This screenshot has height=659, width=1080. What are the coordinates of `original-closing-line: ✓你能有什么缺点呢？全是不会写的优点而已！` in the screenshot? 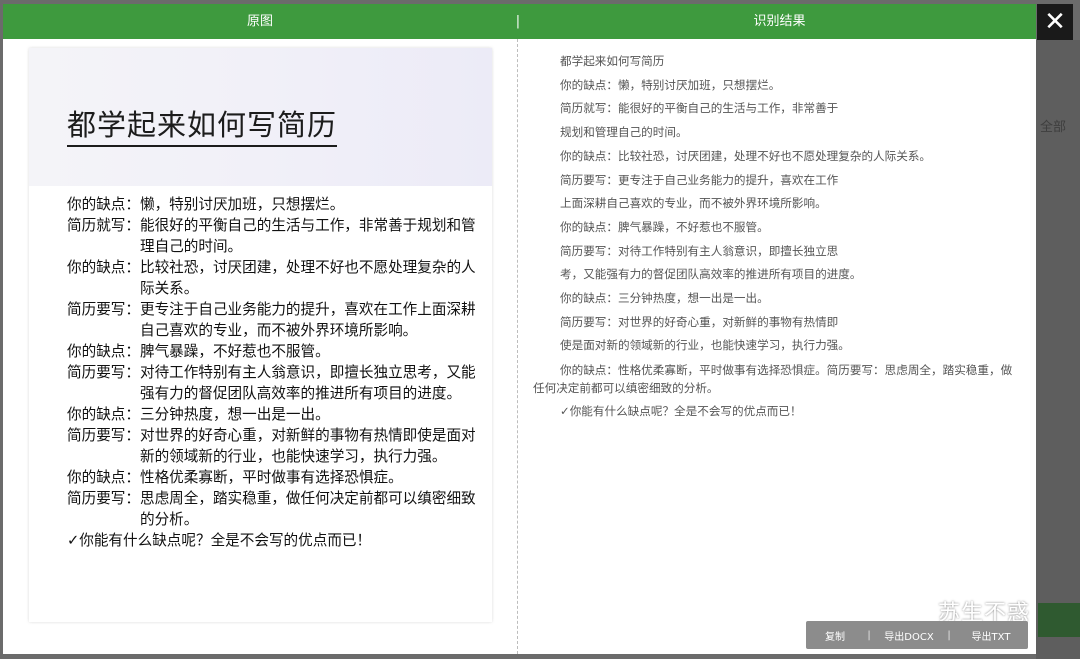 It's located at (219, 540).